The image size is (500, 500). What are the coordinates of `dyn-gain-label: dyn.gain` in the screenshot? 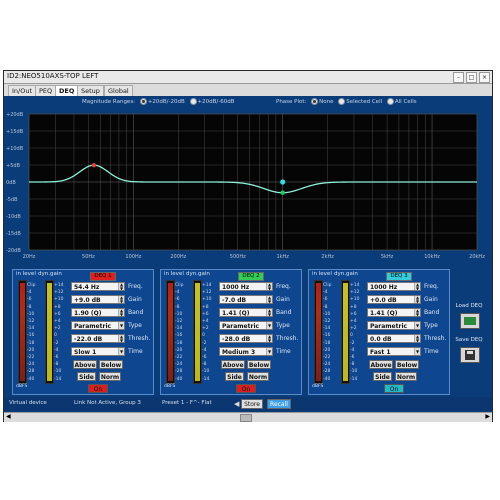 It's located at (50, 274).